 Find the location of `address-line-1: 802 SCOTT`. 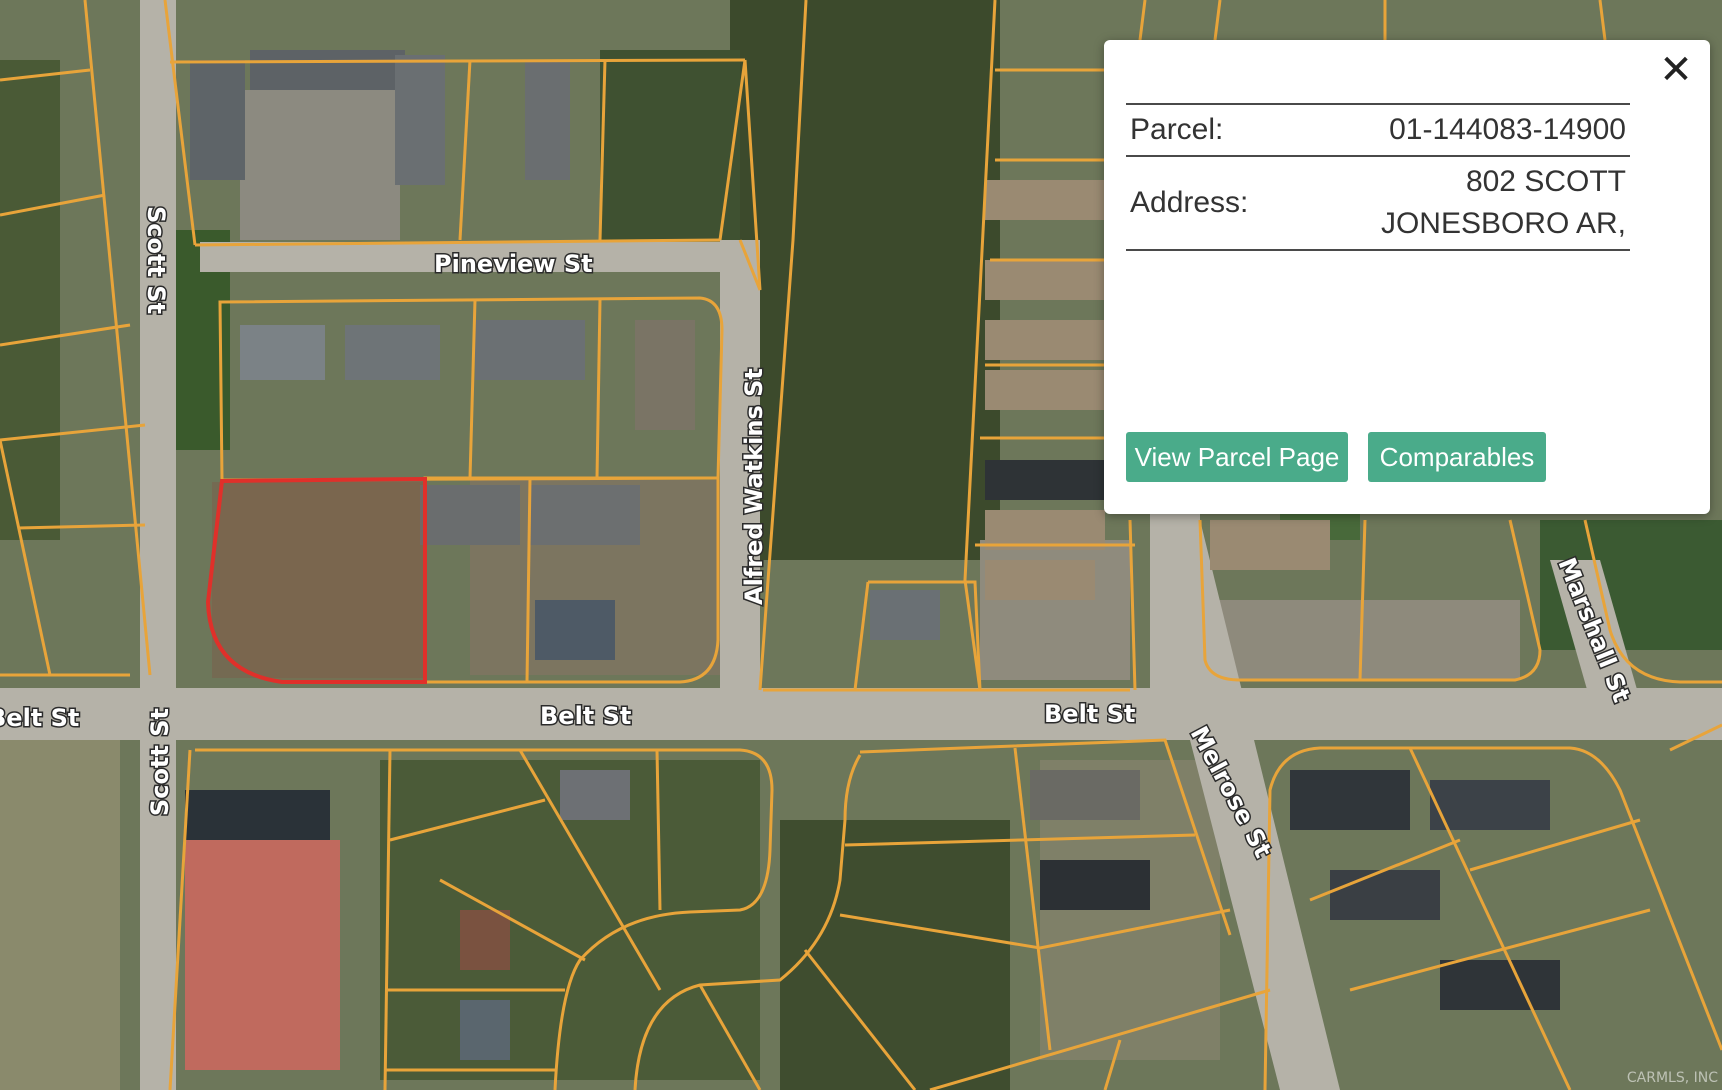

address-line-1: 802 SCOTT is located at coordinates (1545, 181).